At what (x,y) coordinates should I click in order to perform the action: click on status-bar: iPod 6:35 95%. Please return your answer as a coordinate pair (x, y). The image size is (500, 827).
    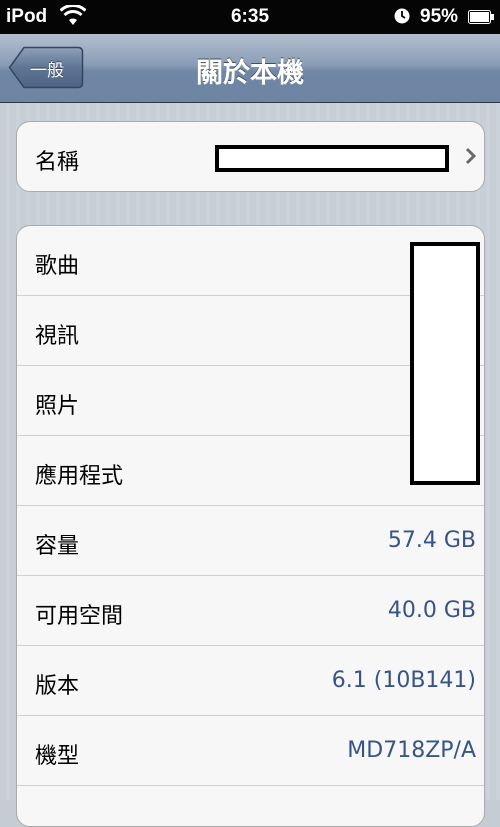
    Looking at the image, I should click on (250, 17).